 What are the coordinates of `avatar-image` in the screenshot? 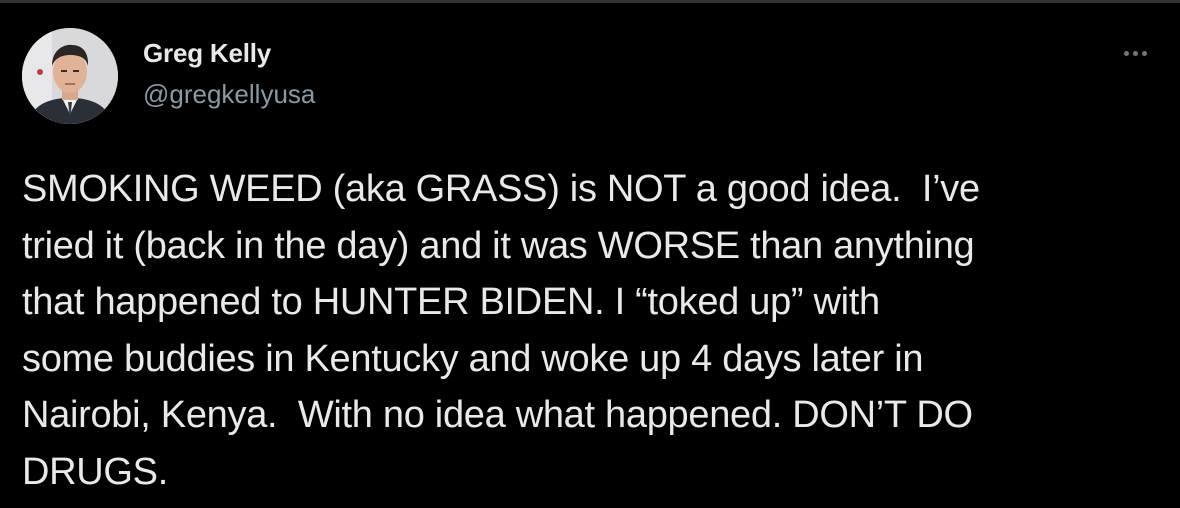 It's located at (70, 76).